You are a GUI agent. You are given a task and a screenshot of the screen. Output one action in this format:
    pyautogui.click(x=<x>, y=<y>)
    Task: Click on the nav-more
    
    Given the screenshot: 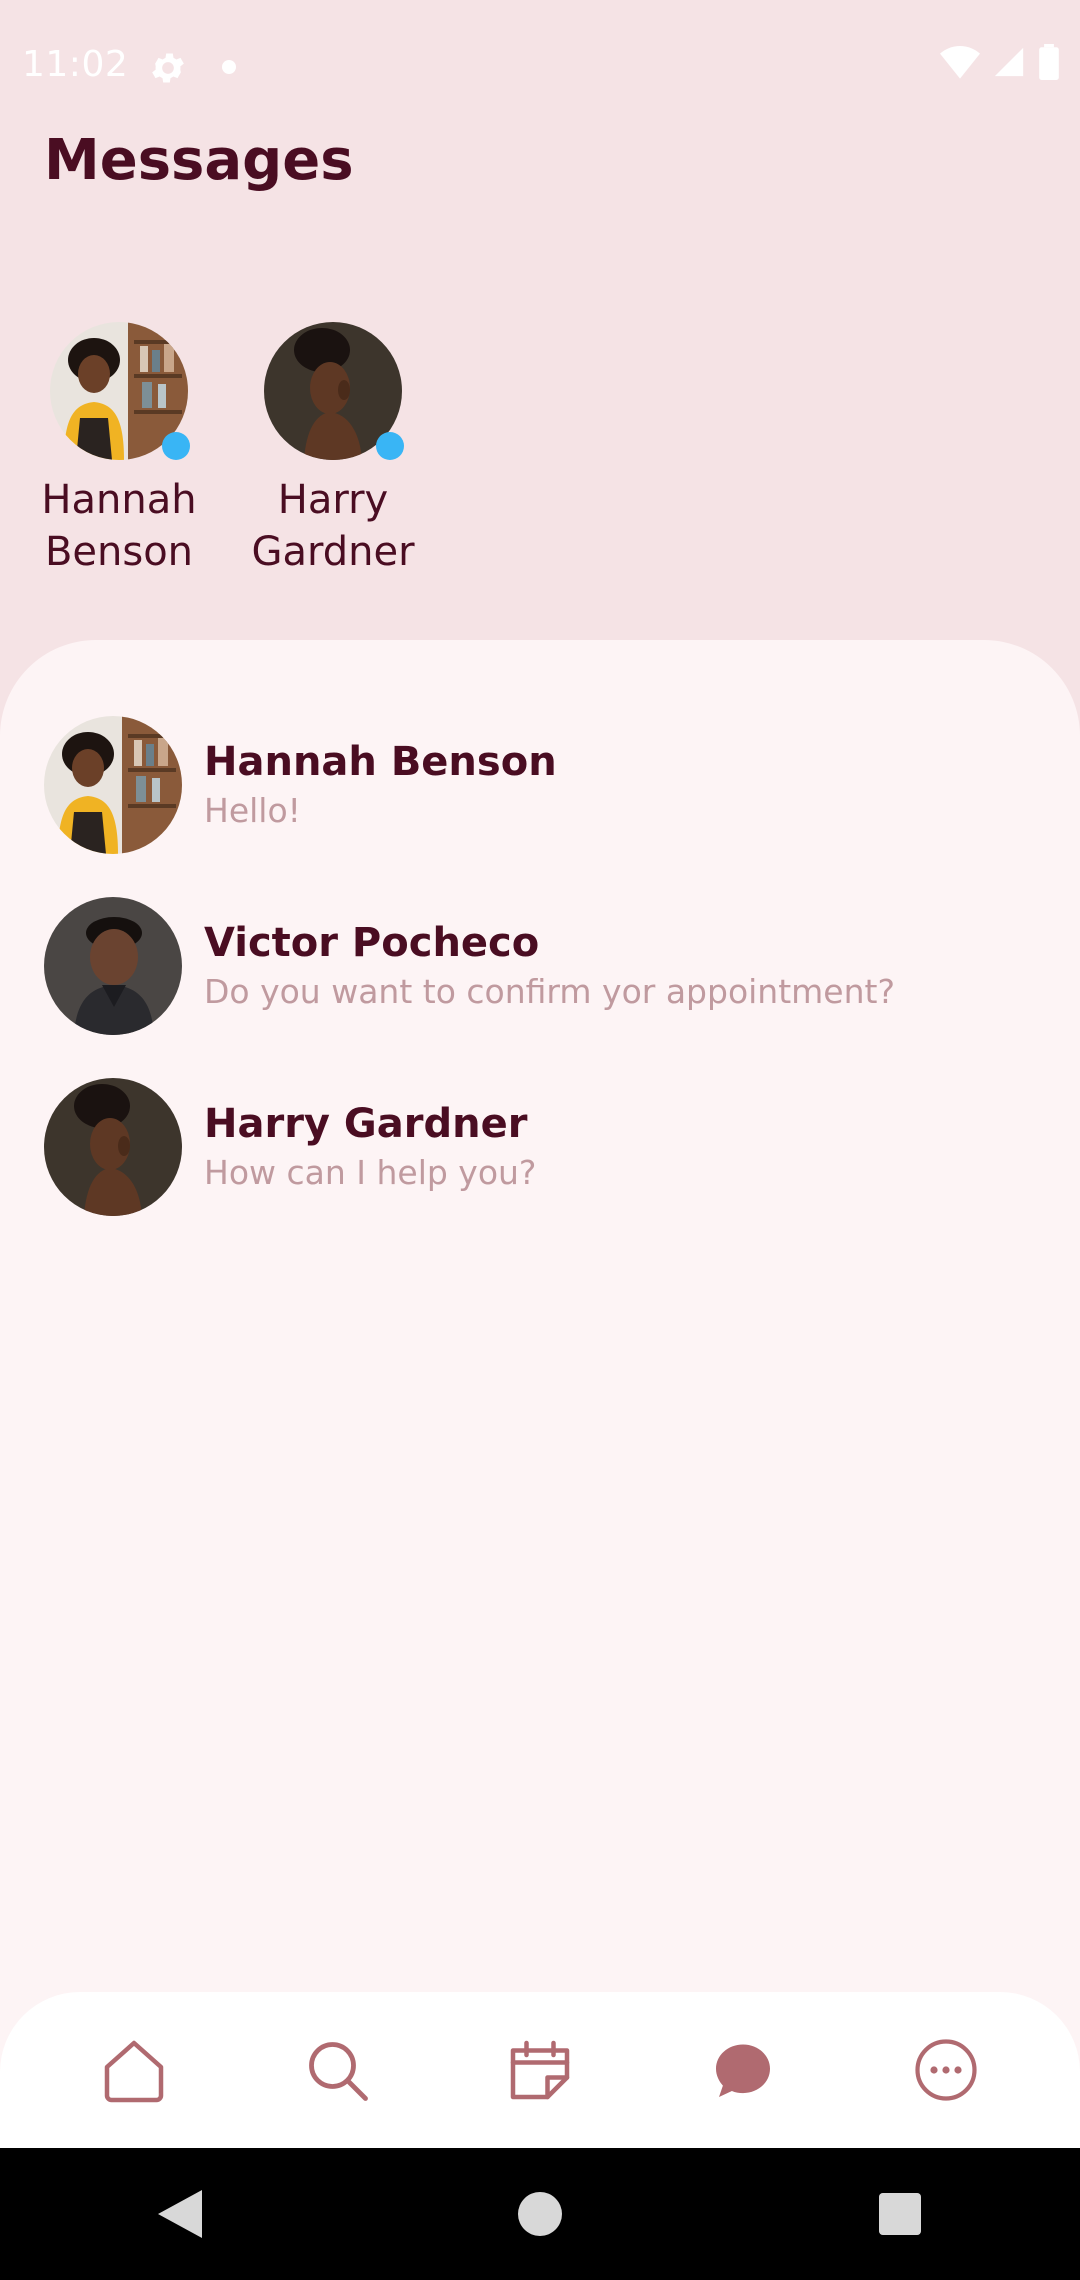 What is the action you would take?
    pyautogui.click(x=946, y=2070)
    